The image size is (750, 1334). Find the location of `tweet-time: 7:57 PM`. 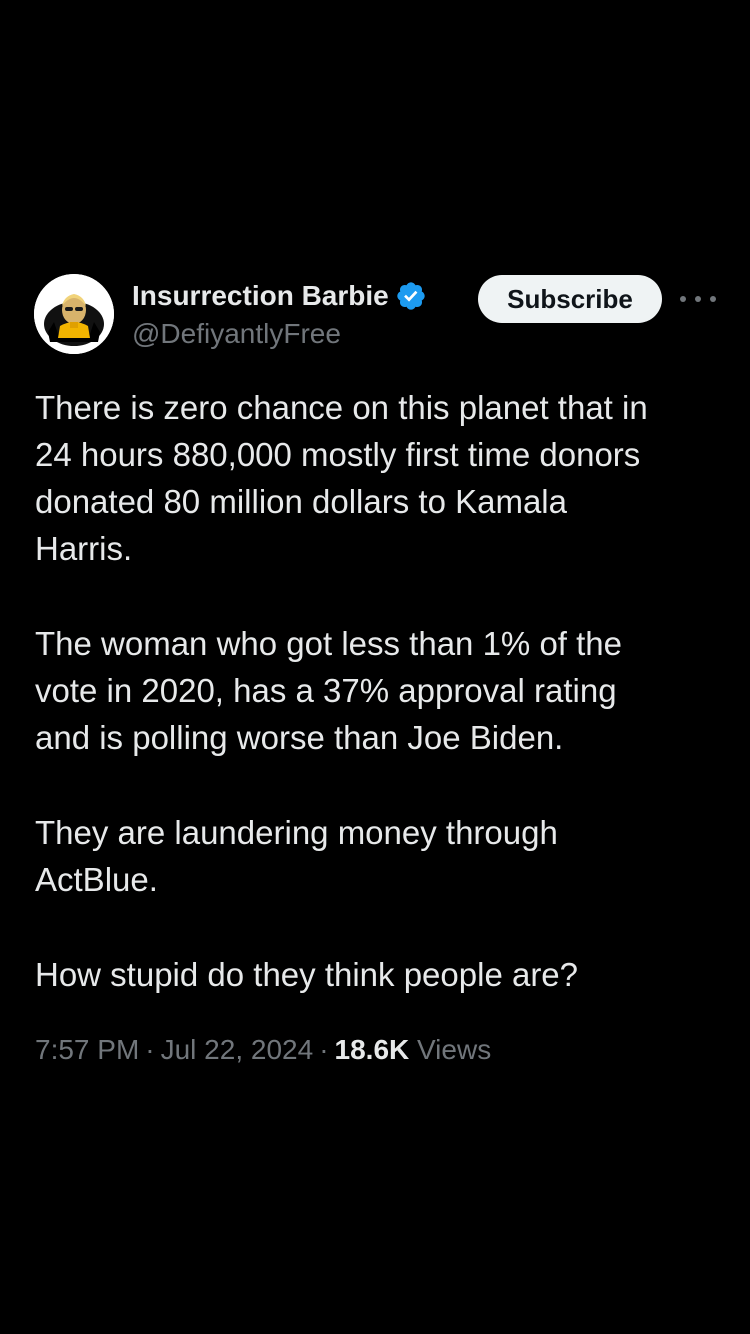

tweet-time: 7:57 PM is located at coordinates (87, 1049).